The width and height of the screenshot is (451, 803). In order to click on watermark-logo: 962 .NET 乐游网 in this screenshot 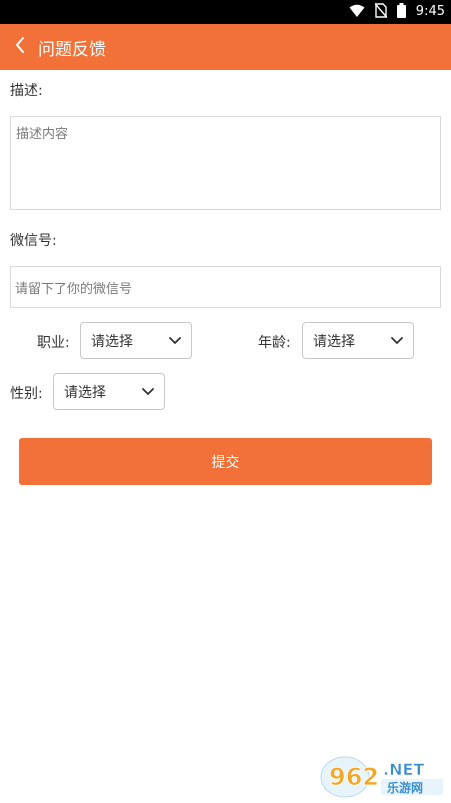, I will do `click(380, 775)`.